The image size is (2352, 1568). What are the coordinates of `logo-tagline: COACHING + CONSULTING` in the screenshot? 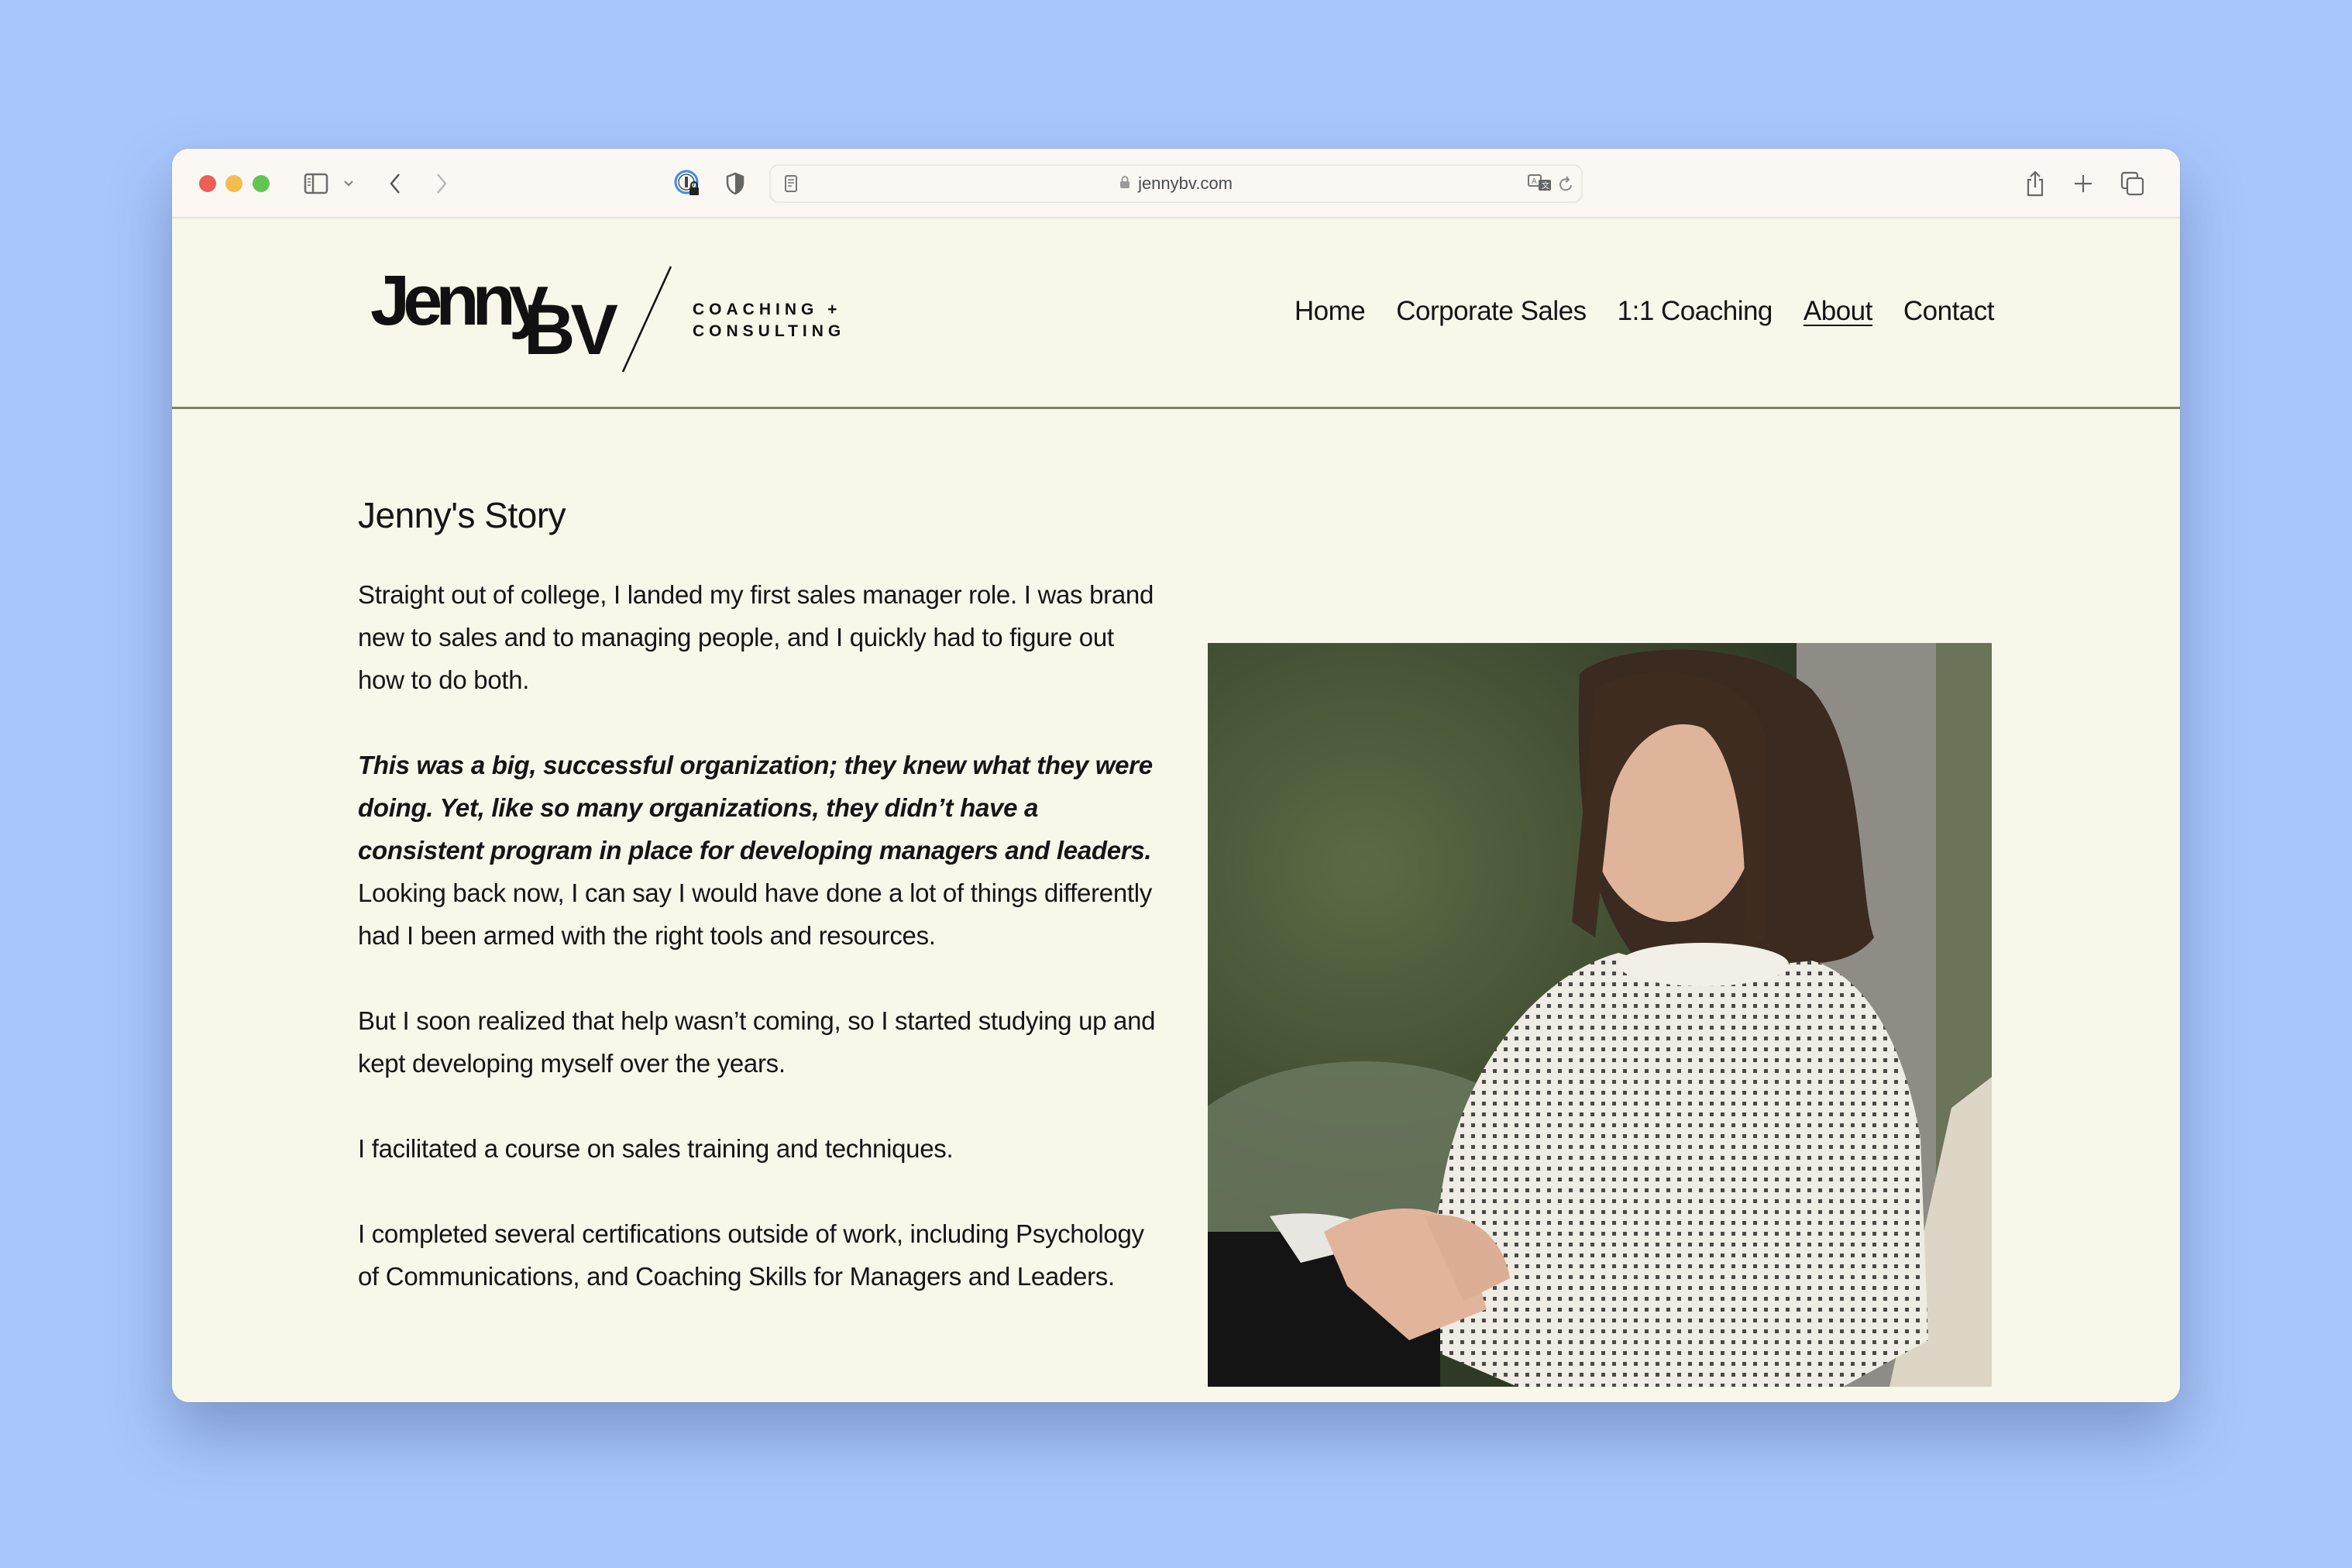 It's located at (769, 320).